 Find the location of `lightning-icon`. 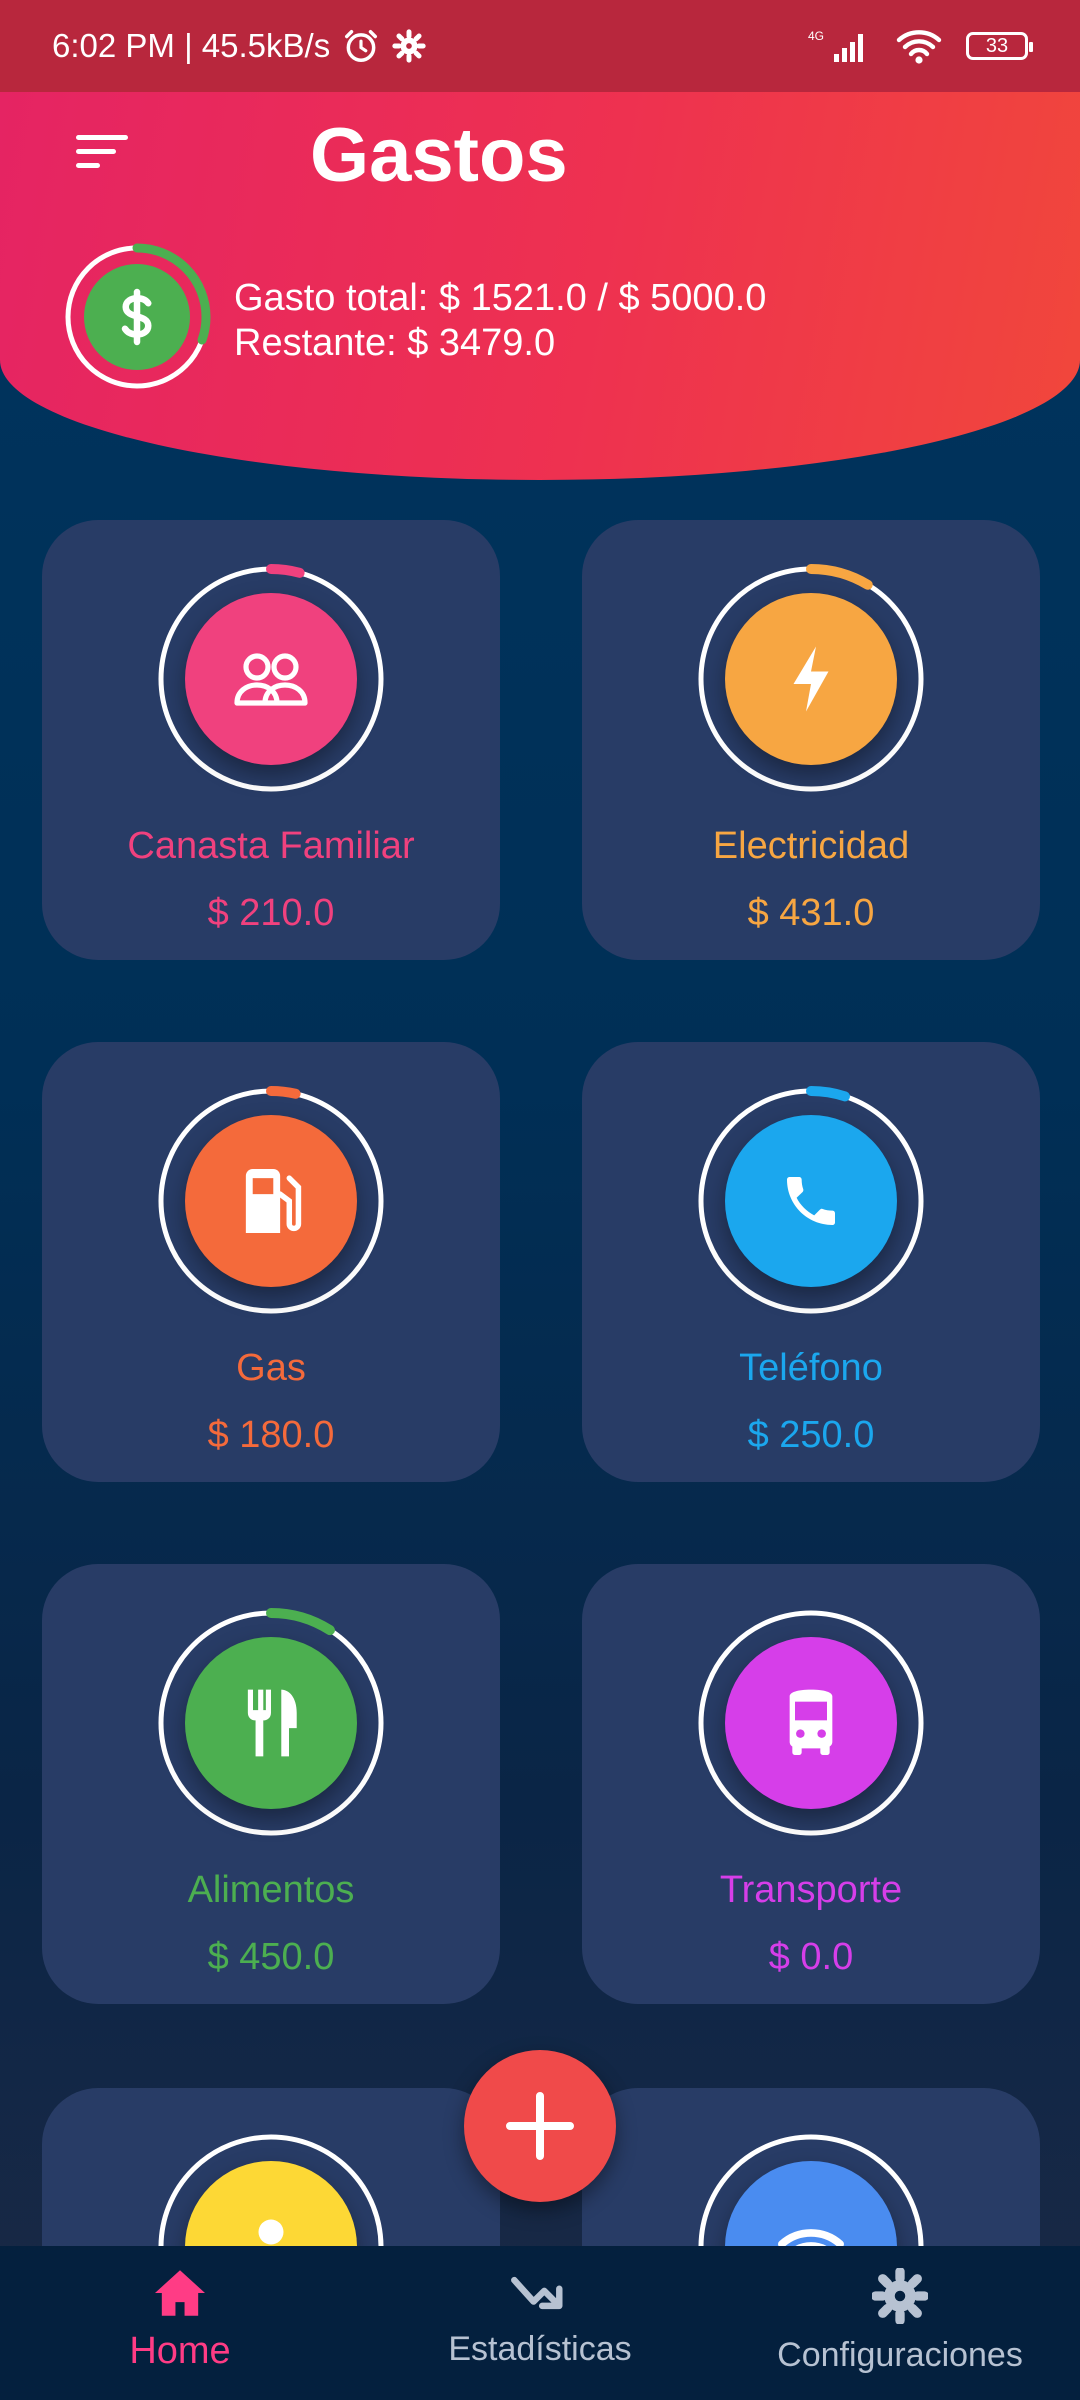

lightning-icon is located at coordinates (811, 679).